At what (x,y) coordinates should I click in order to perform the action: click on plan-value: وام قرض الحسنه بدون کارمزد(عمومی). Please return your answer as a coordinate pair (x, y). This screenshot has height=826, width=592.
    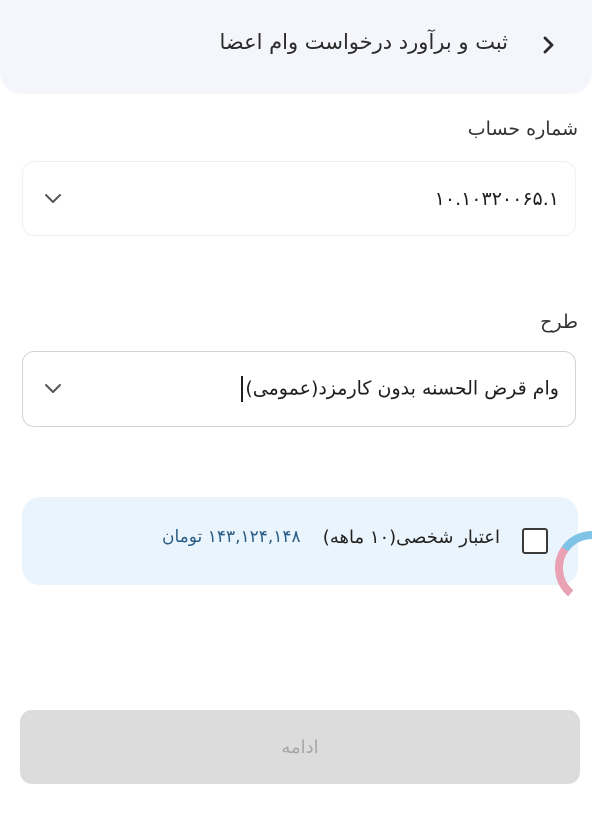
    Looking at the image, I should click on (402, 388).